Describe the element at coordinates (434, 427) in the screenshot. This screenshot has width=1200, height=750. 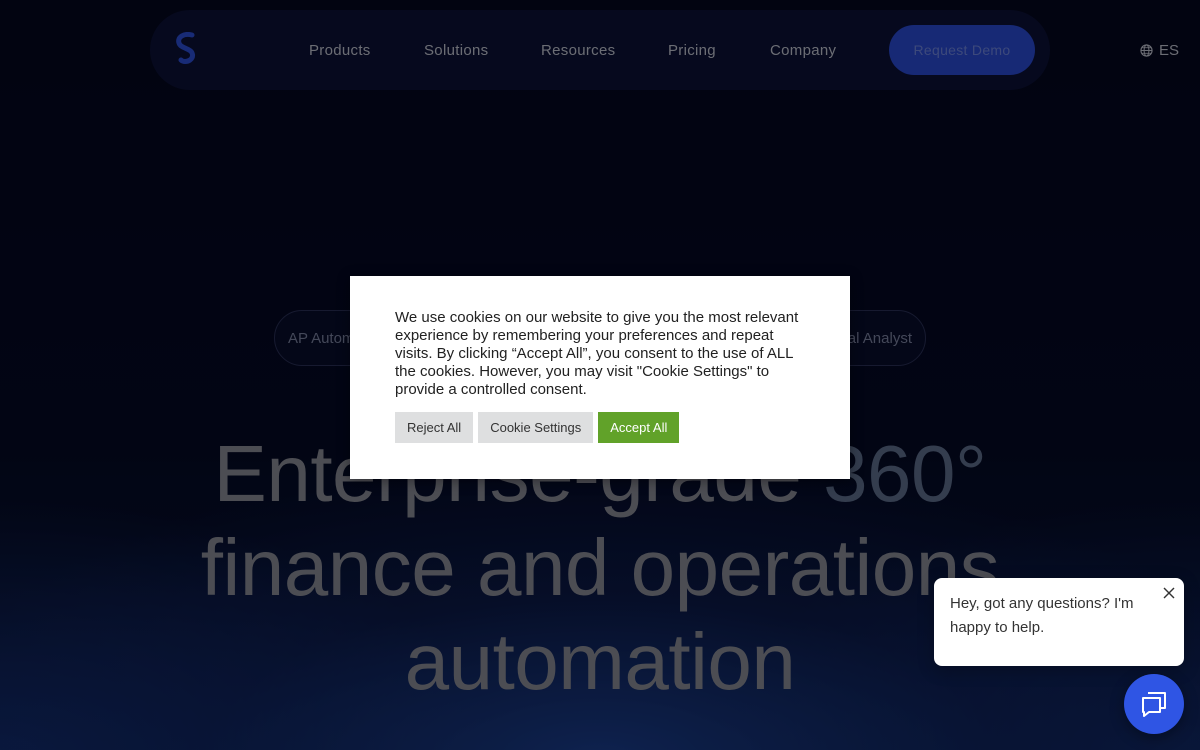
I see `reject-all-button: Reject All` at that location.